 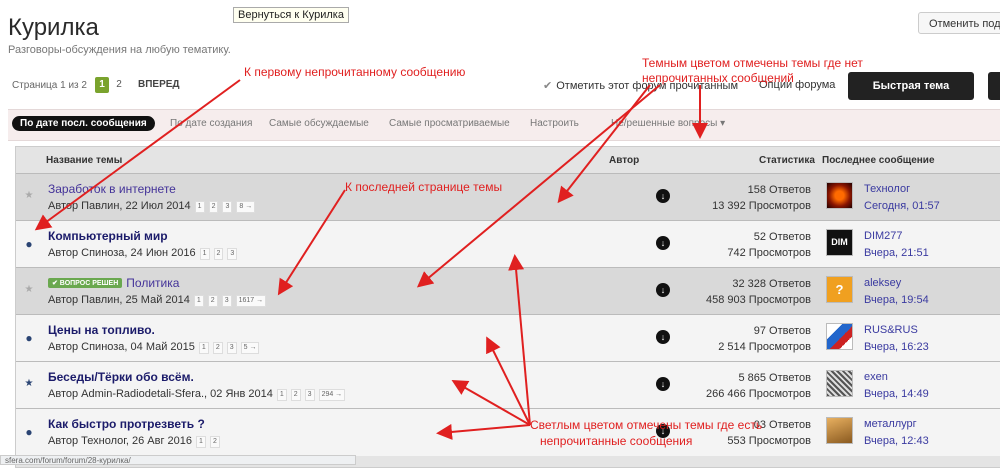 What do you see at coordinates (83, 123) in the screenshot?
I see `filter-by-last-post: По дате посл. сообщения` at bounding box center [83, 123].